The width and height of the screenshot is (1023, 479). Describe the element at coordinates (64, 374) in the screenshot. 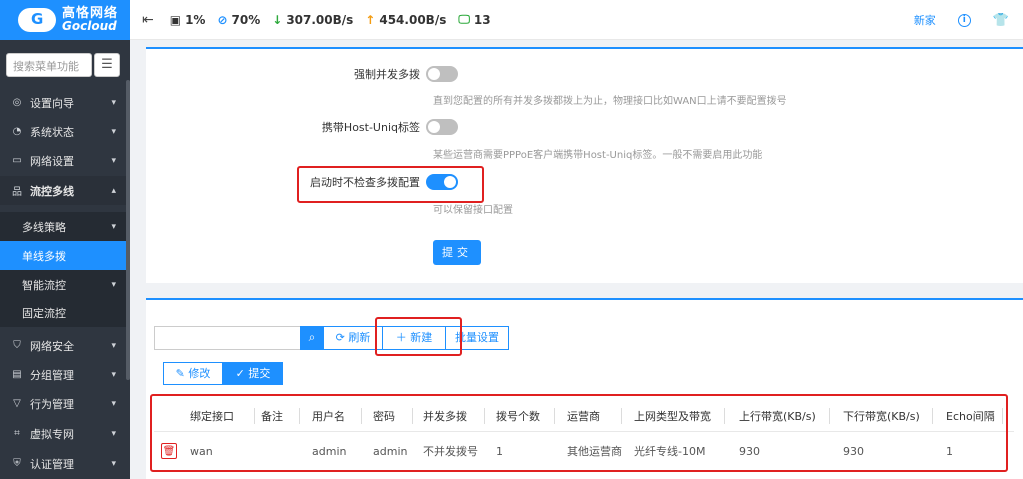

I see `sidebar-item-groups: ▤ 分组管理 ▾` at that location.